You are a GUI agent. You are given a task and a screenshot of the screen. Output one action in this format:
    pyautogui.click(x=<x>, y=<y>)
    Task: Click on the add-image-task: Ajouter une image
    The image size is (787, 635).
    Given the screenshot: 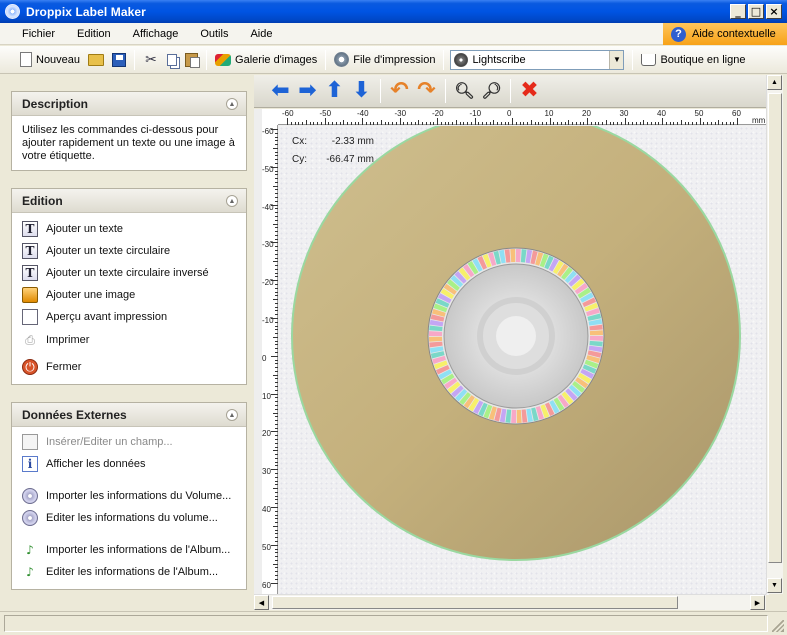 What is the action you would take?
    pyautogui.click(x=129, y=295)
    